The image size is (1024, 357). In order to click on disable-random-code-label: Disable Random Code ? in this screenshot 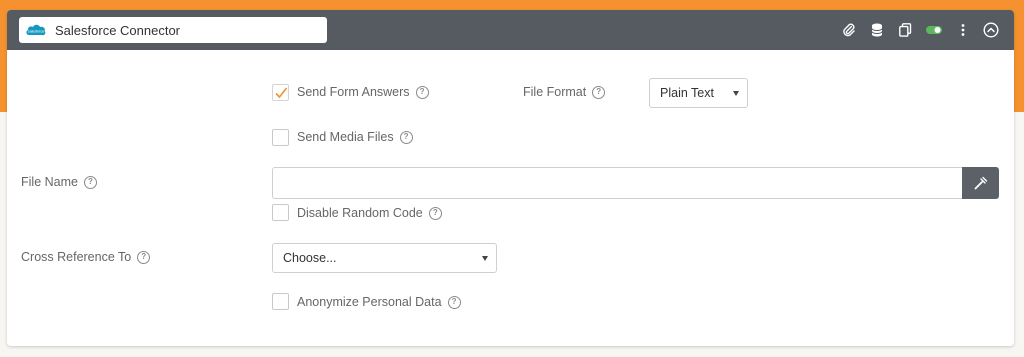, I will do `click(369, 213)`.